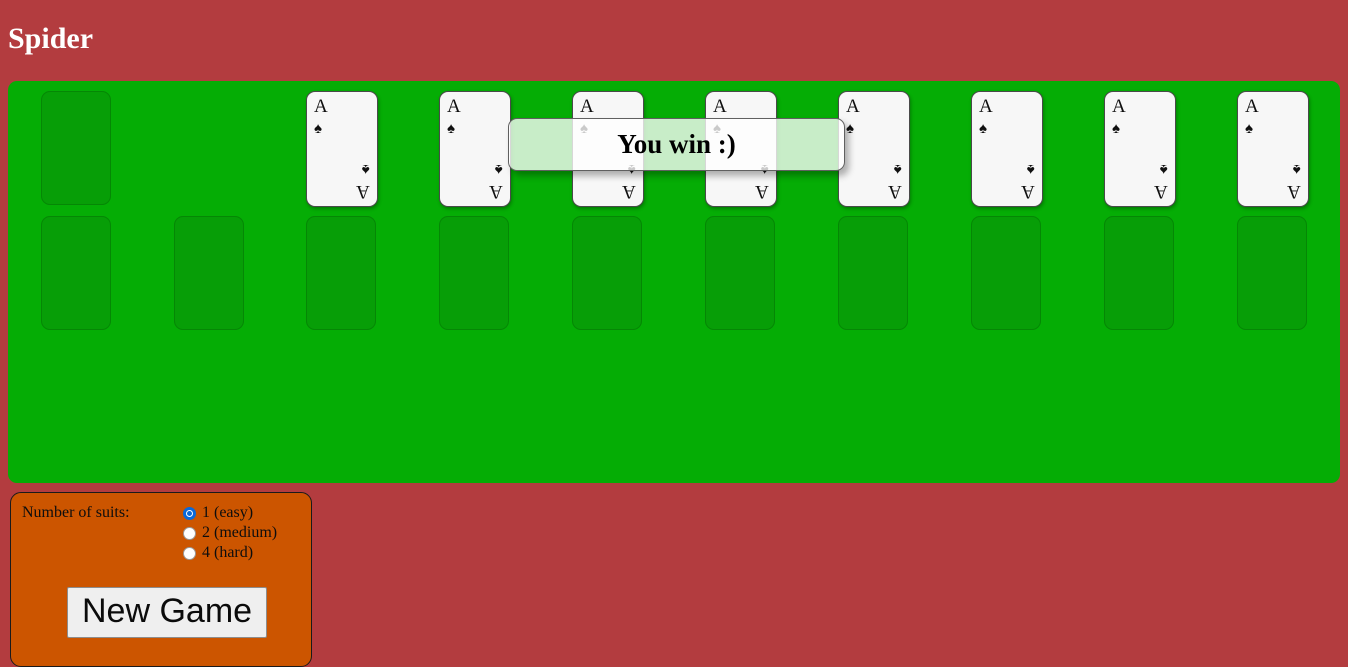 The width and height of the screenshot is (1348, 667). What do you see at coordinates (240, 532) in the screenshot?
I see `suit-option-label: 2 (medium)` at bounding box center [240, 532].